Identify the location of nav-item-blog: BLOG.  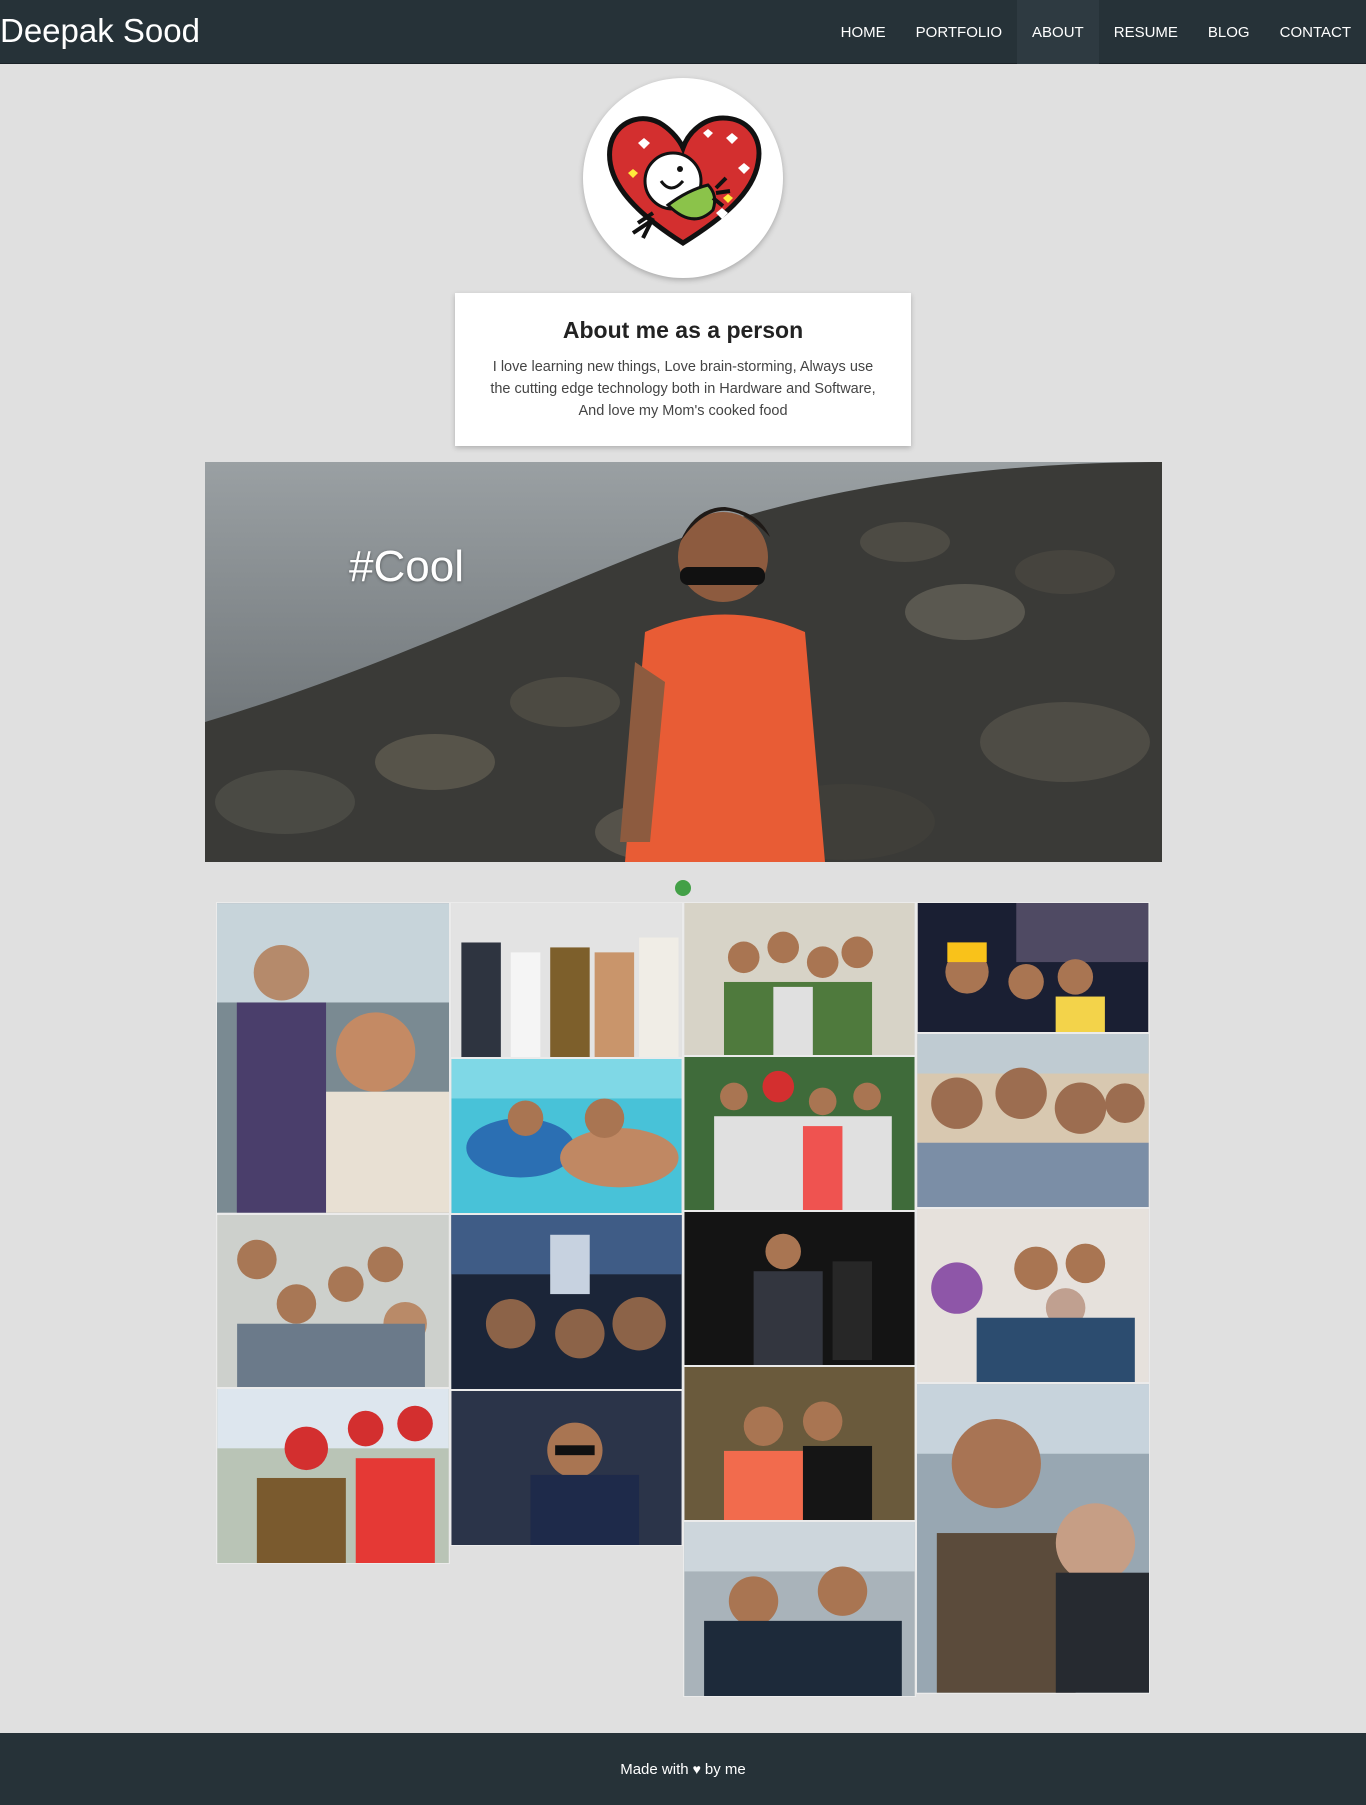
(1229, 32).